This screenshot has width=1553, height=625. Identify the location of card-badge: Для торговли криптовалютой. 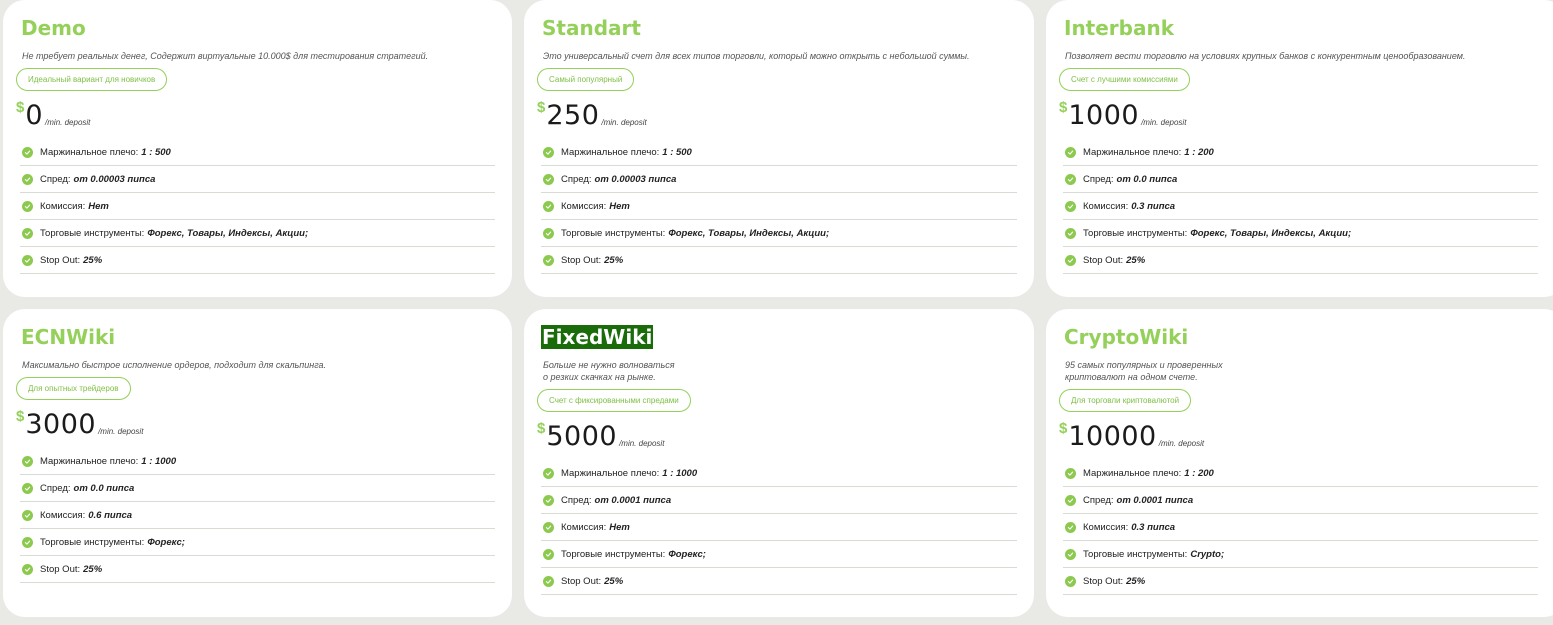
(1125, 400).